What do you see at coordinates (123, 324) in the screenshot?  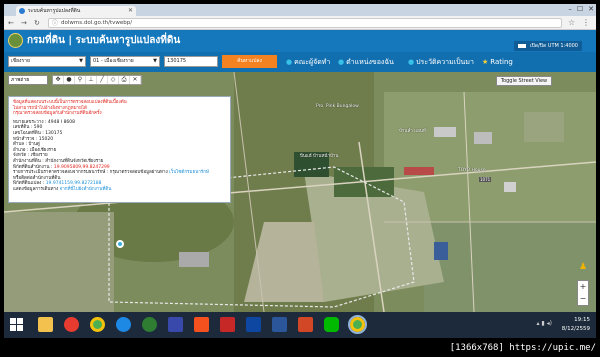 I see `ie-icon` at bounding box center [123, 324].